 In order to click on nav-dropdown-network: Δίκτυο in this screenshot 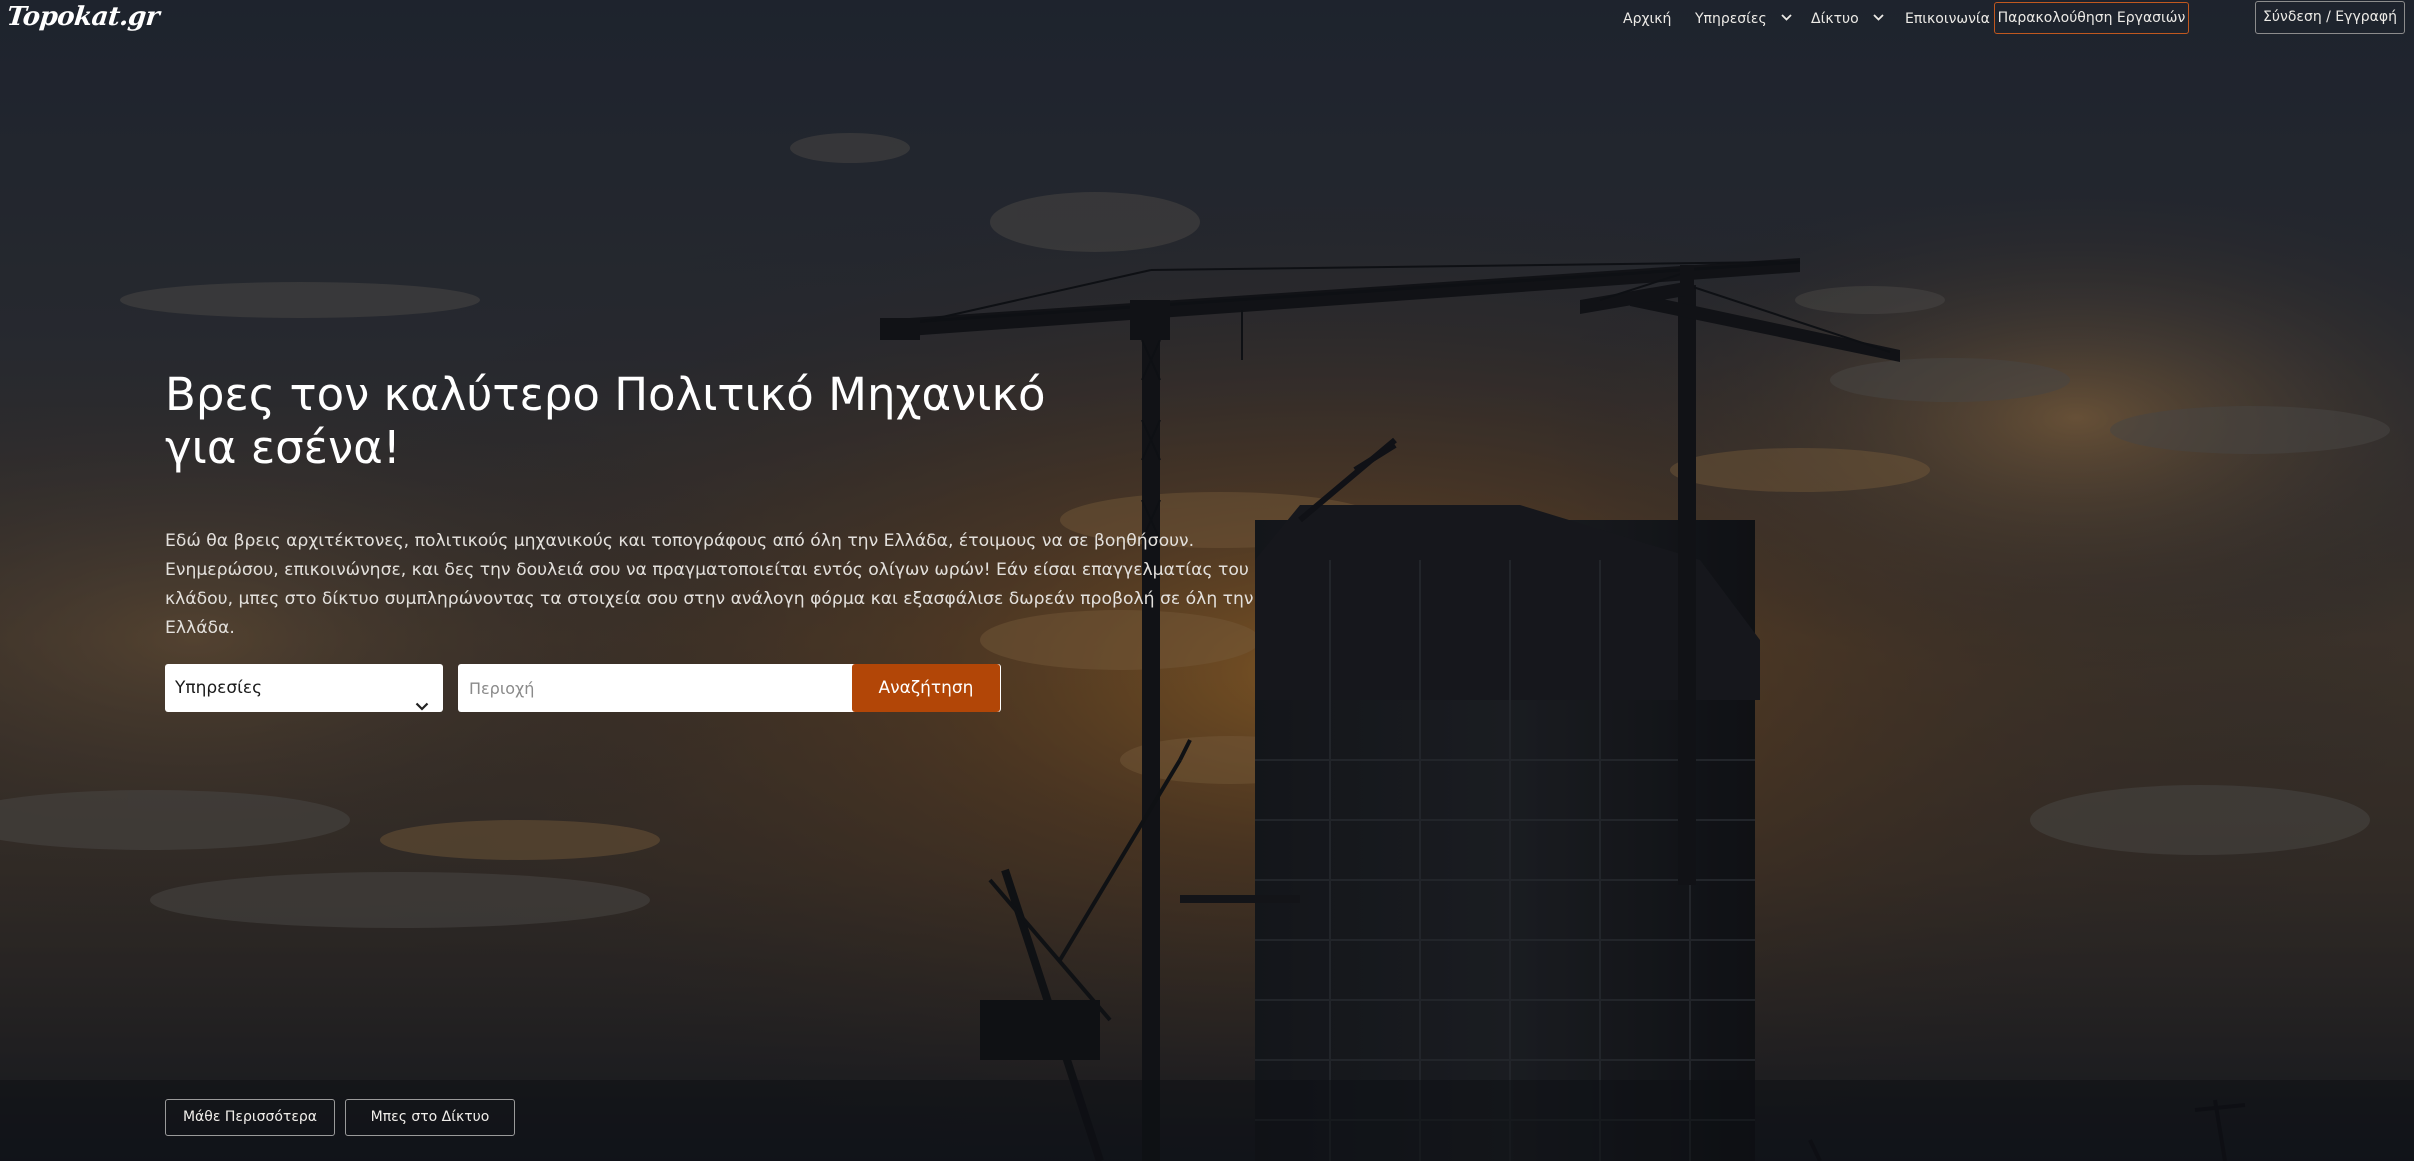, I will do `click(1847, 19)`.